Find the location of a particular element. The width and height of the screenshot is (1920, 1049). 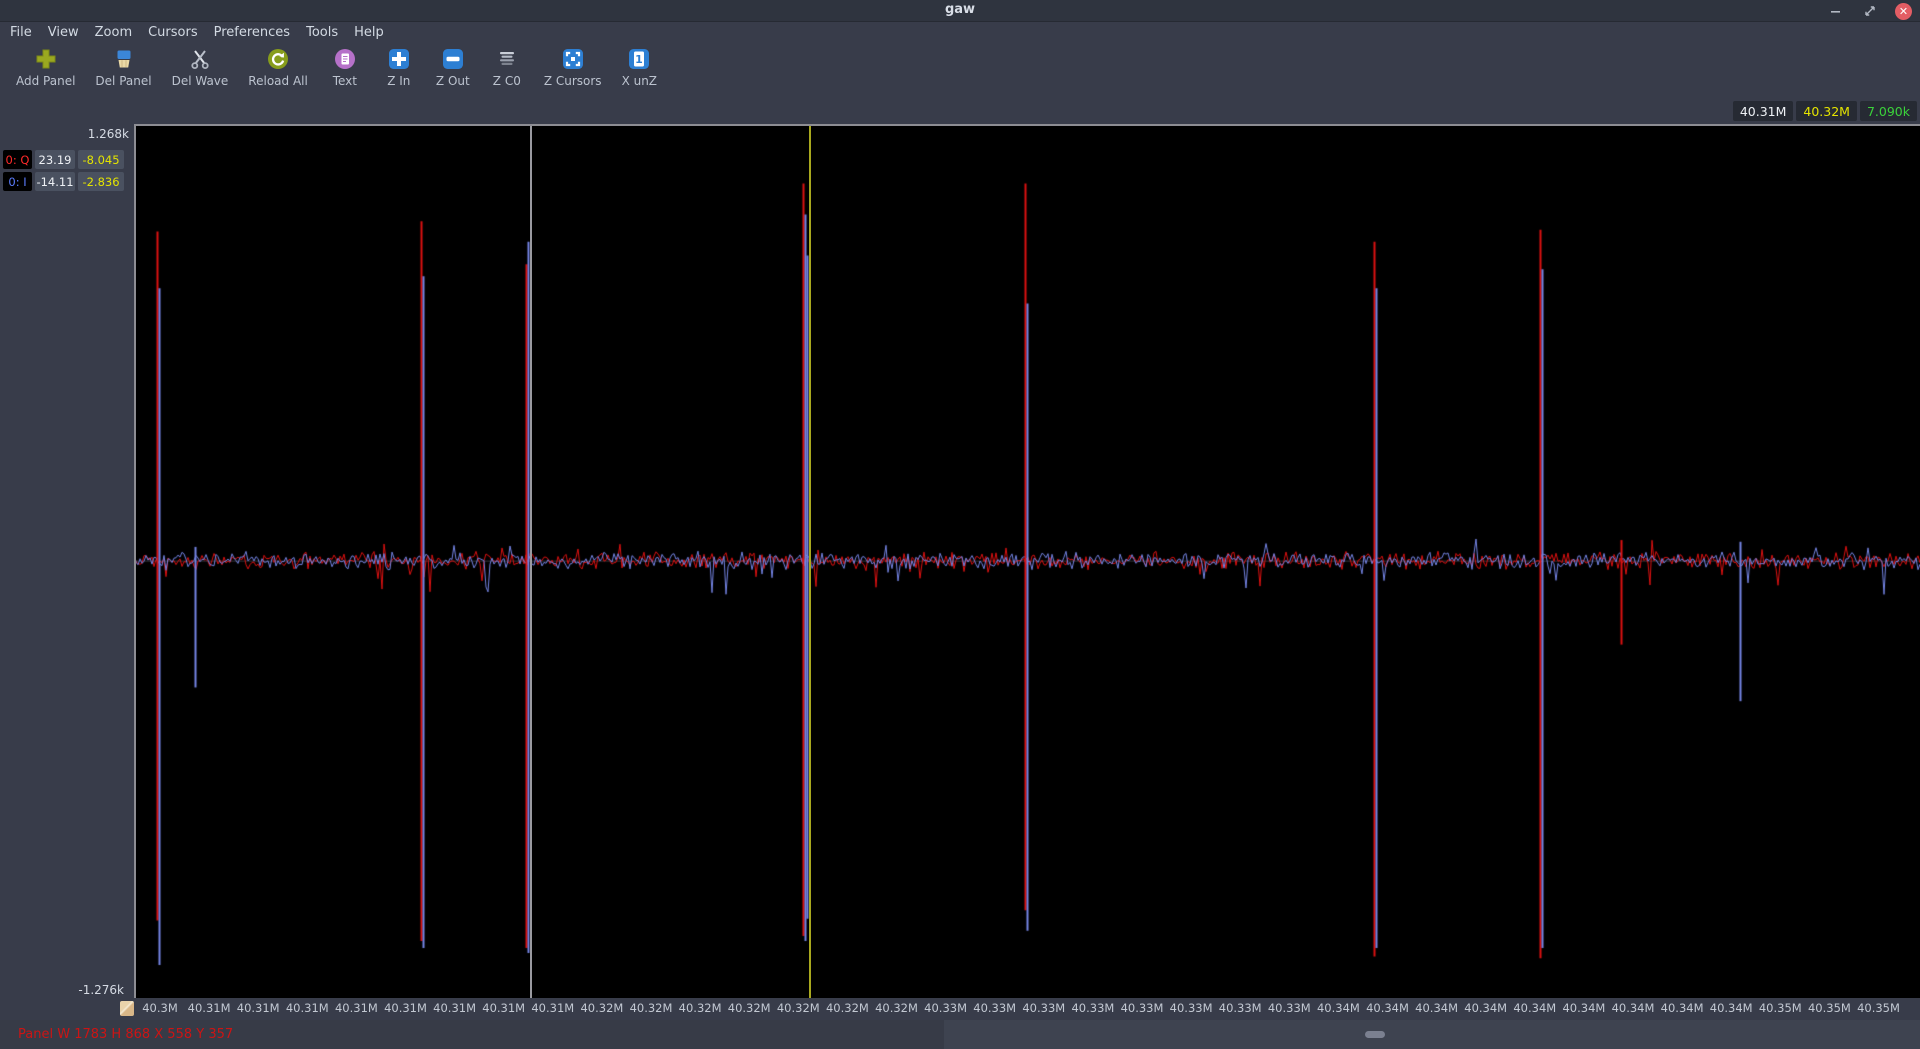

window-title: gaw is located at coordinates (960, 9).